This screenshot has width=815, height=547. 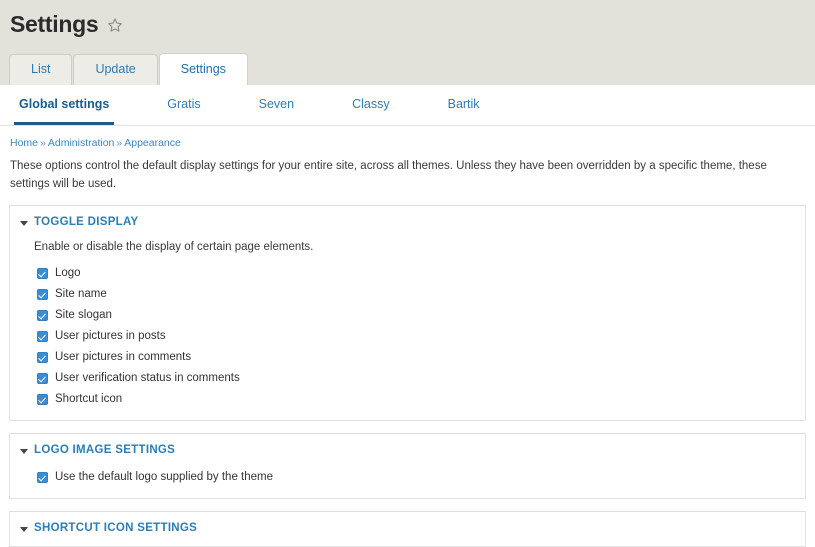 What do you see at coordinates (42, 294) in the screenshot?
I see `checkbox-site-name` at bounding box center [42, 294].